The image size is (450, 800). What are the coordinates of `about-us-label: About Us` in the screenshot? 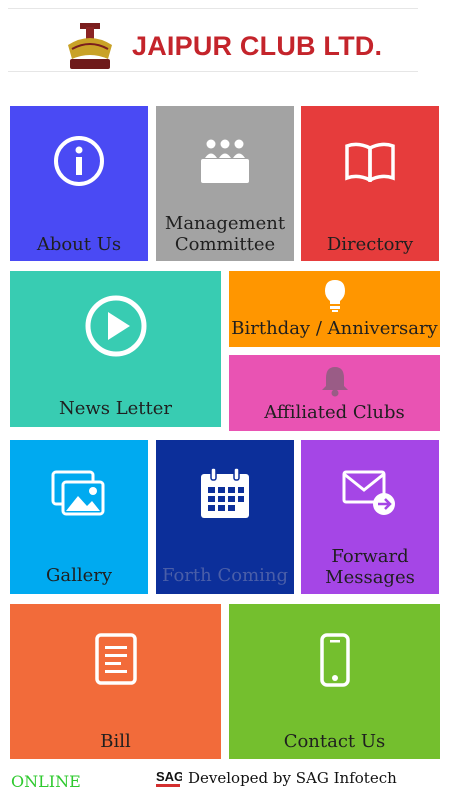 It's located at (79, 244).